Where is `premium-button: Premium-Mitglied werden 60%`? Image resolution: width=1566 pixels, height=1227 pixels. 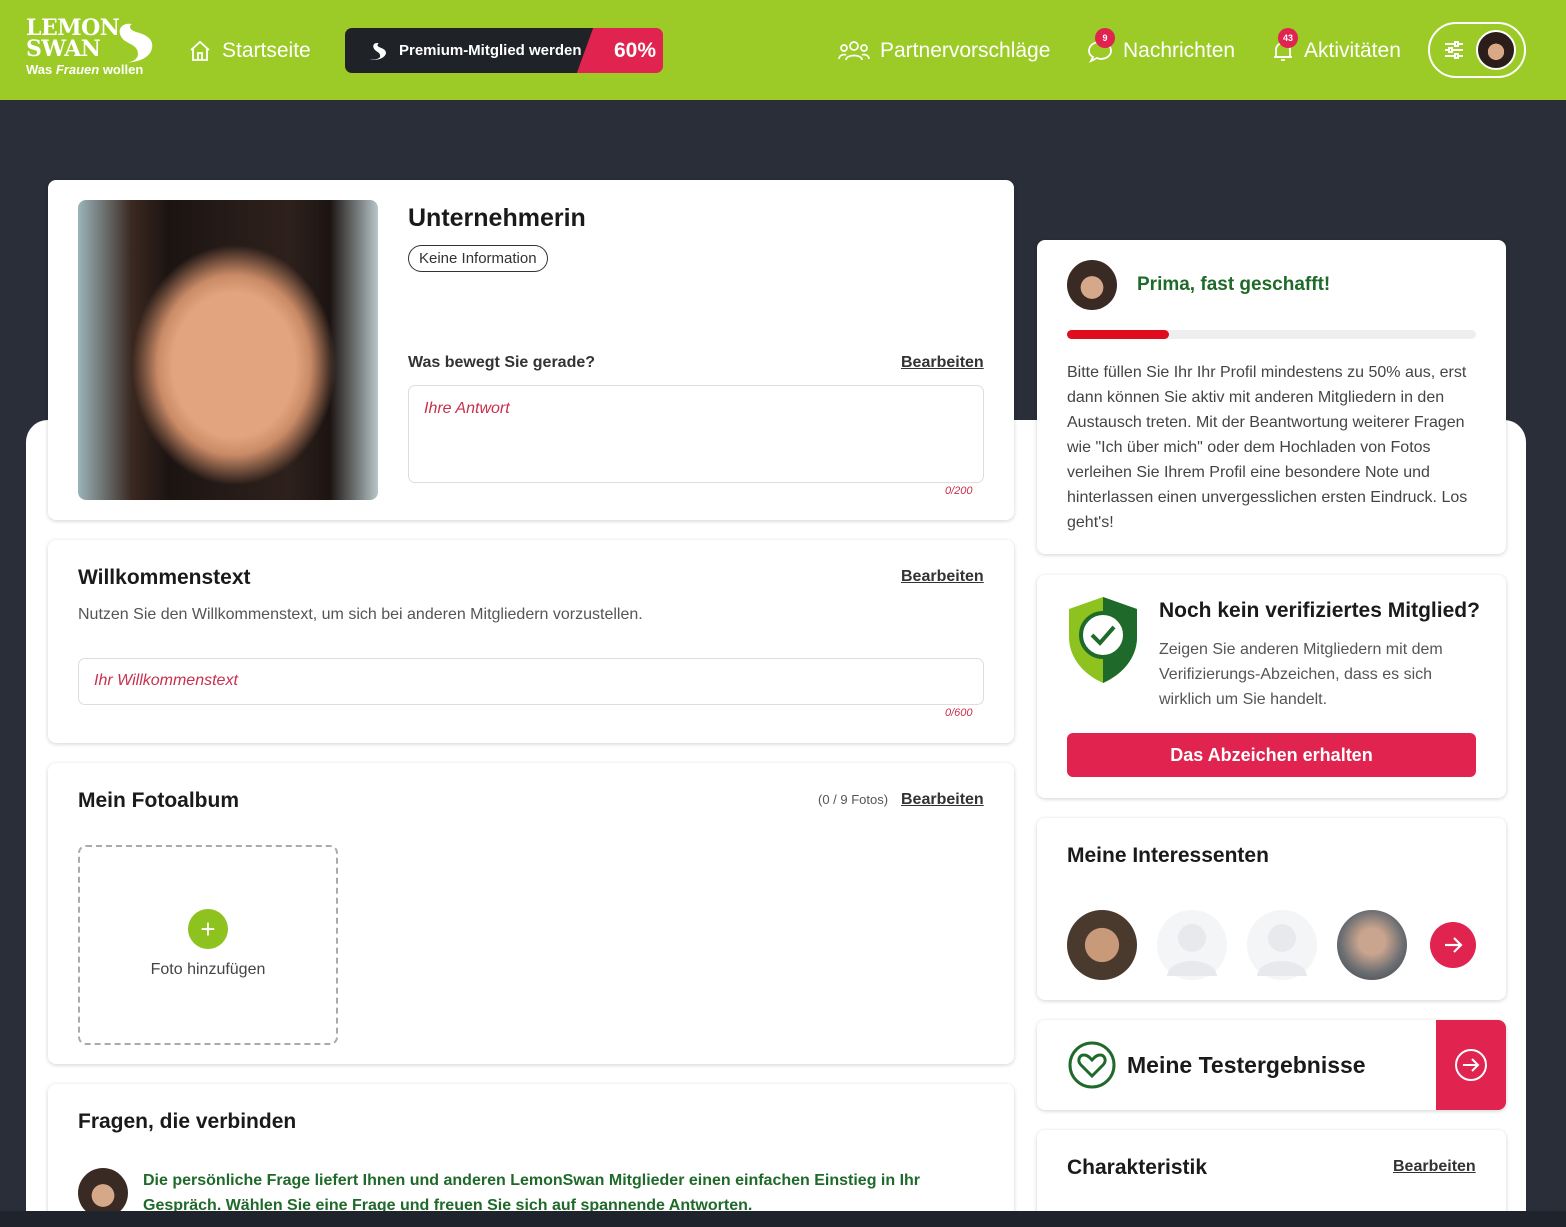
premium-button: Premium-Mitglied werden 60% is located at coordinates (504, 50).